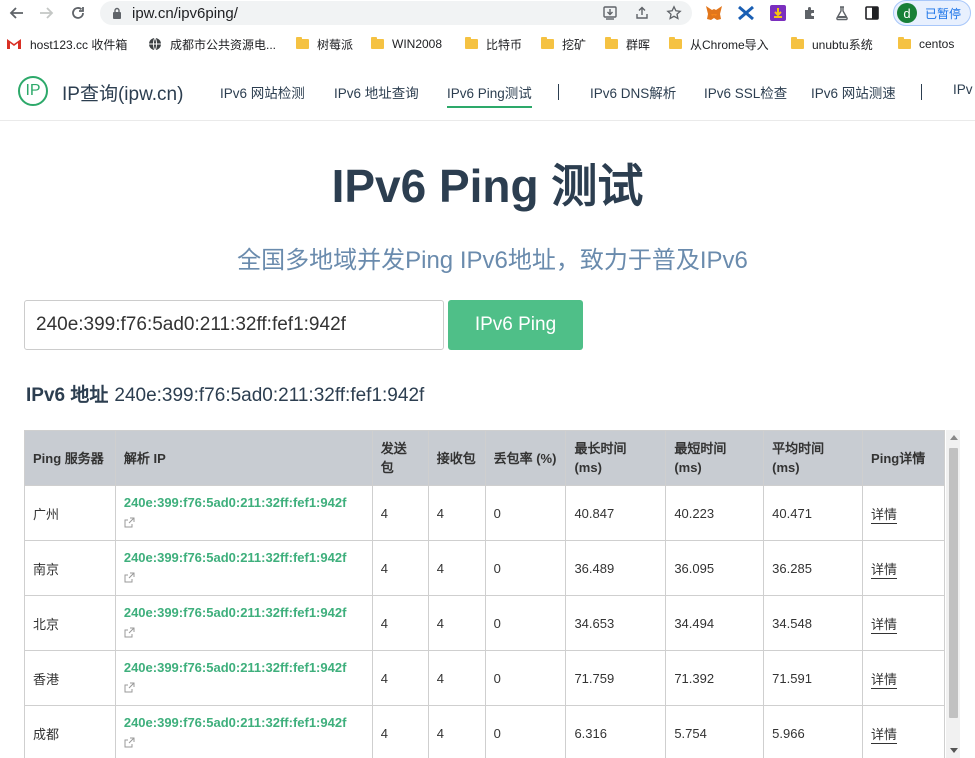 The height and width of the screenshot is (758, 975). Describe the element at coordinates (813, 678) in the screenshot. I see `cell-avg: 71.591` at that location.